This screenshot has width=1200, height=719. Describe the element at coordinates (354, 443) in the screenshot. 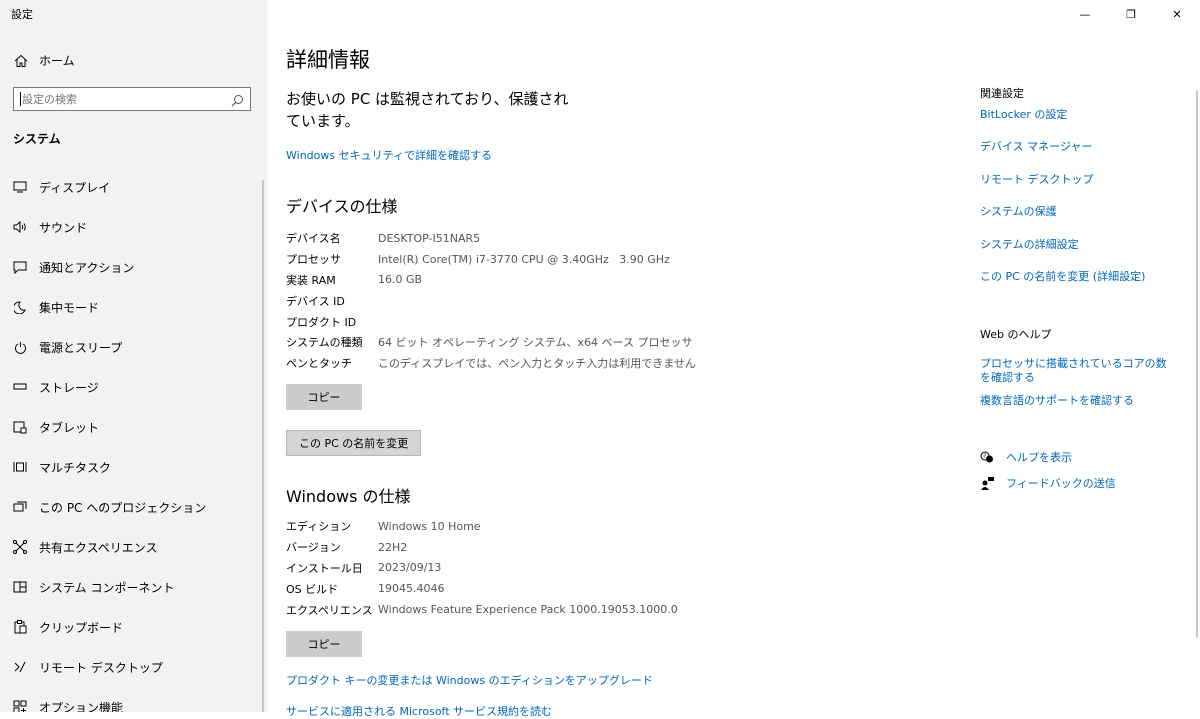

I see `rename-pc-button: この PC の名前を変更` at that location.